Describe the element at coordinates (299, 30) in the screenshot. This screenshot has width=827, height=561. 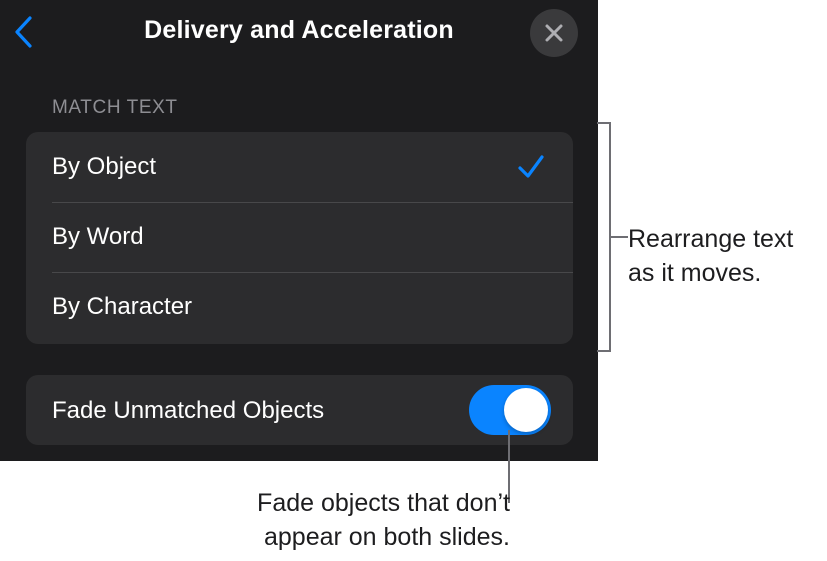
I see `page-title: Delivery and Acceleration` at that location.